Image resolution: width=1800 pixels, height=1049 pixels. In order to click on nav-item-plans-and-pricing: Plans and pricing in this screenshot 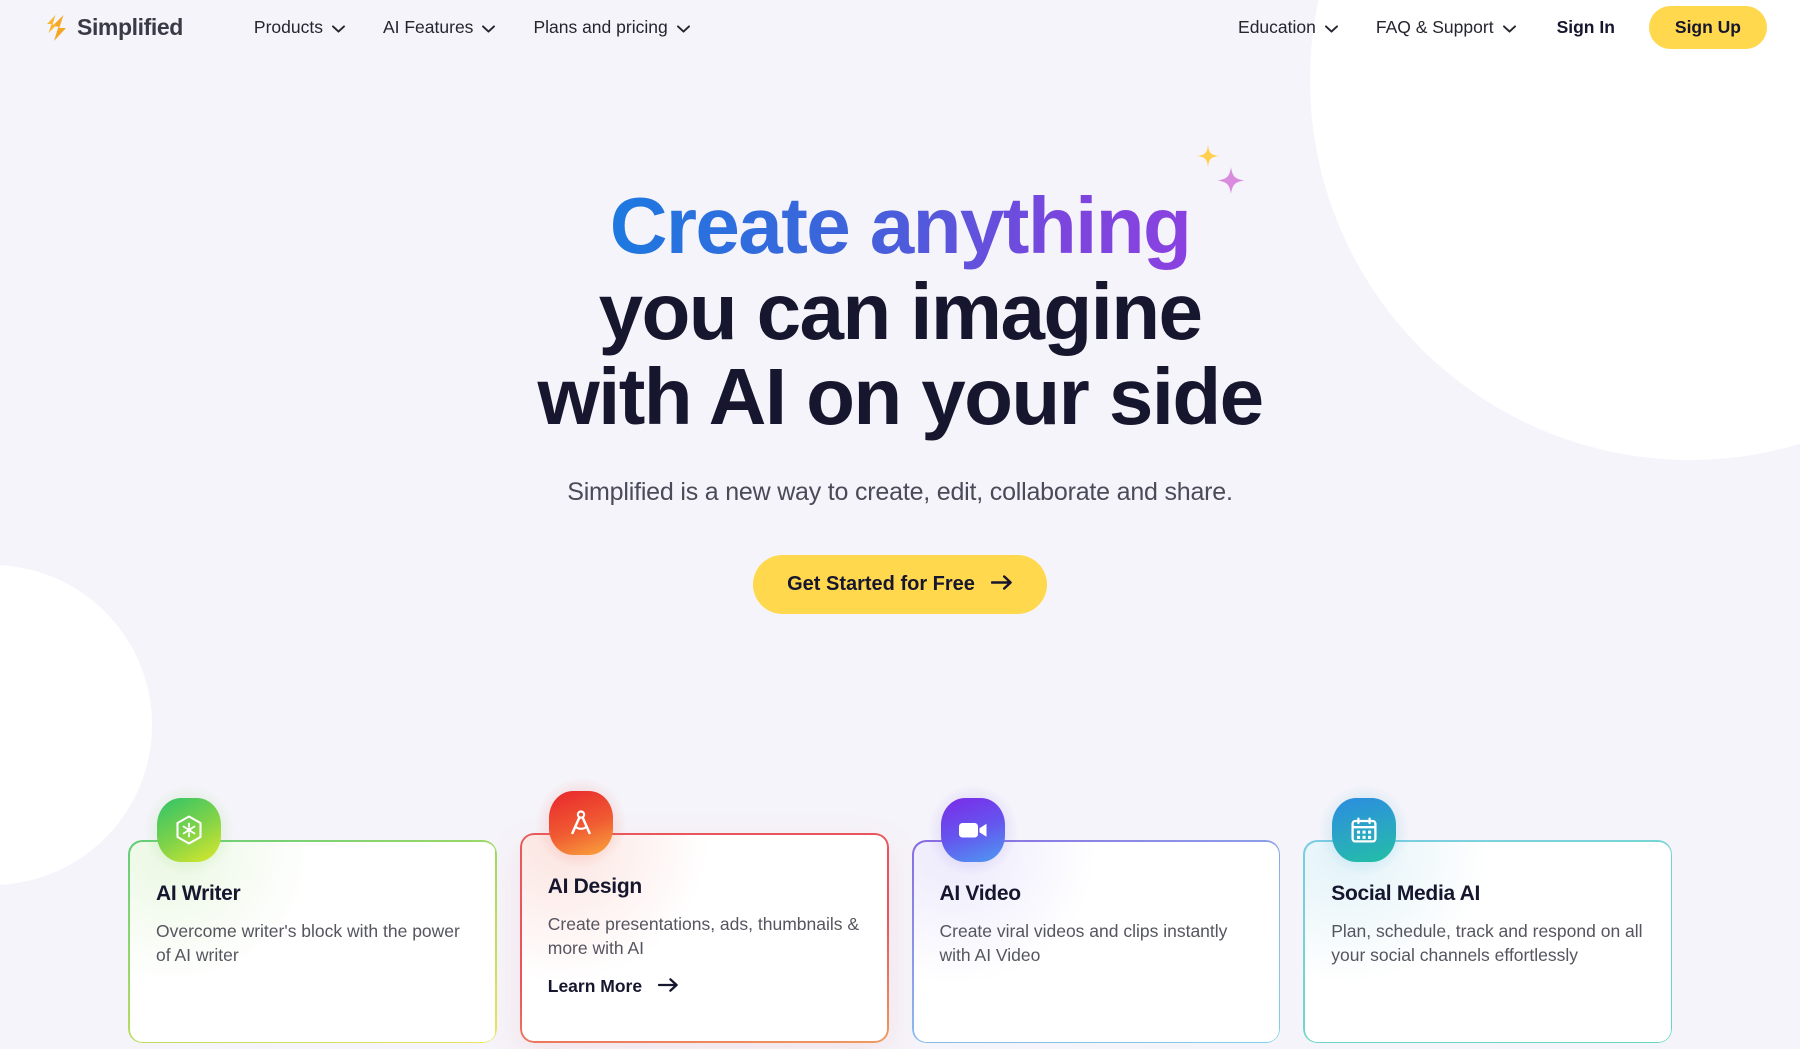, I will do `click(611, 27)`.